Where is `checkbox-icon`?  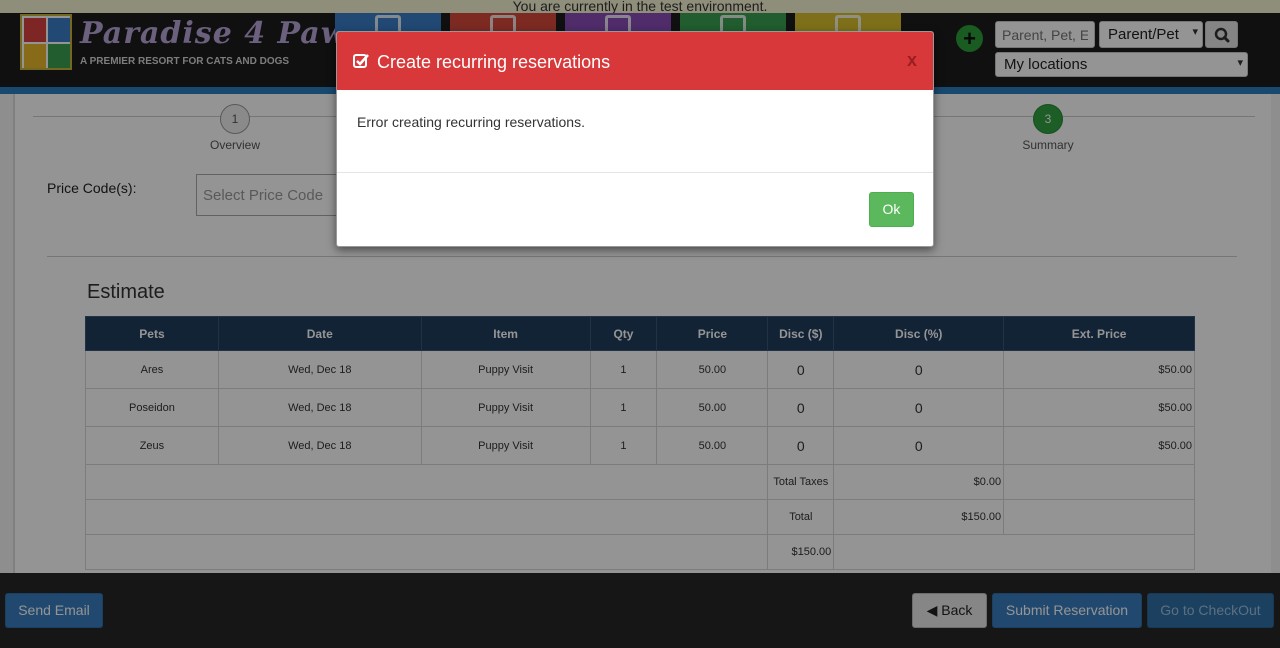
checkbox-icon is located at coordinates (361, 61).